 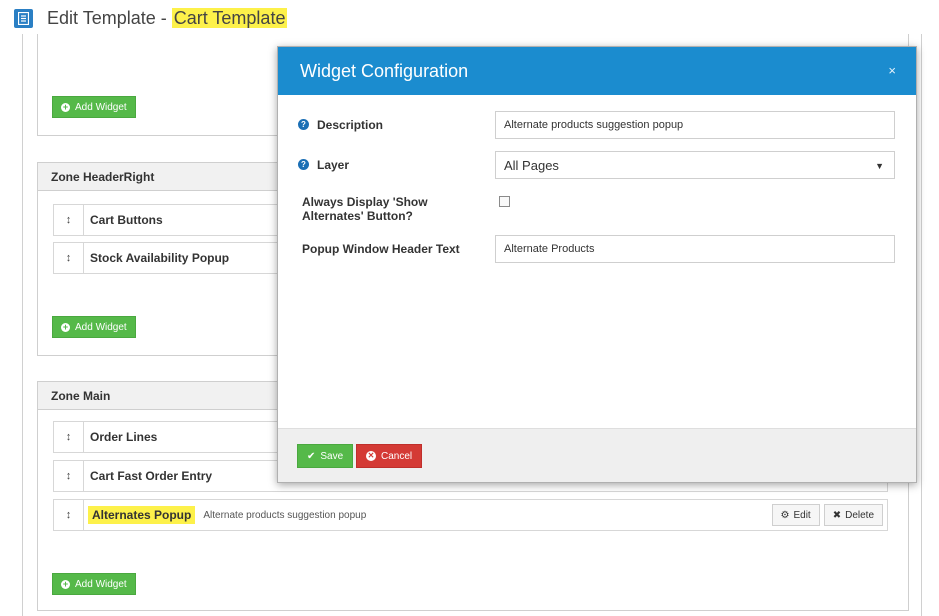 What do you see at coordinates (381, 249) in the screenshot?
I see `popup-header-label: Popup Window Header Text` at bounding box center [381, 249].